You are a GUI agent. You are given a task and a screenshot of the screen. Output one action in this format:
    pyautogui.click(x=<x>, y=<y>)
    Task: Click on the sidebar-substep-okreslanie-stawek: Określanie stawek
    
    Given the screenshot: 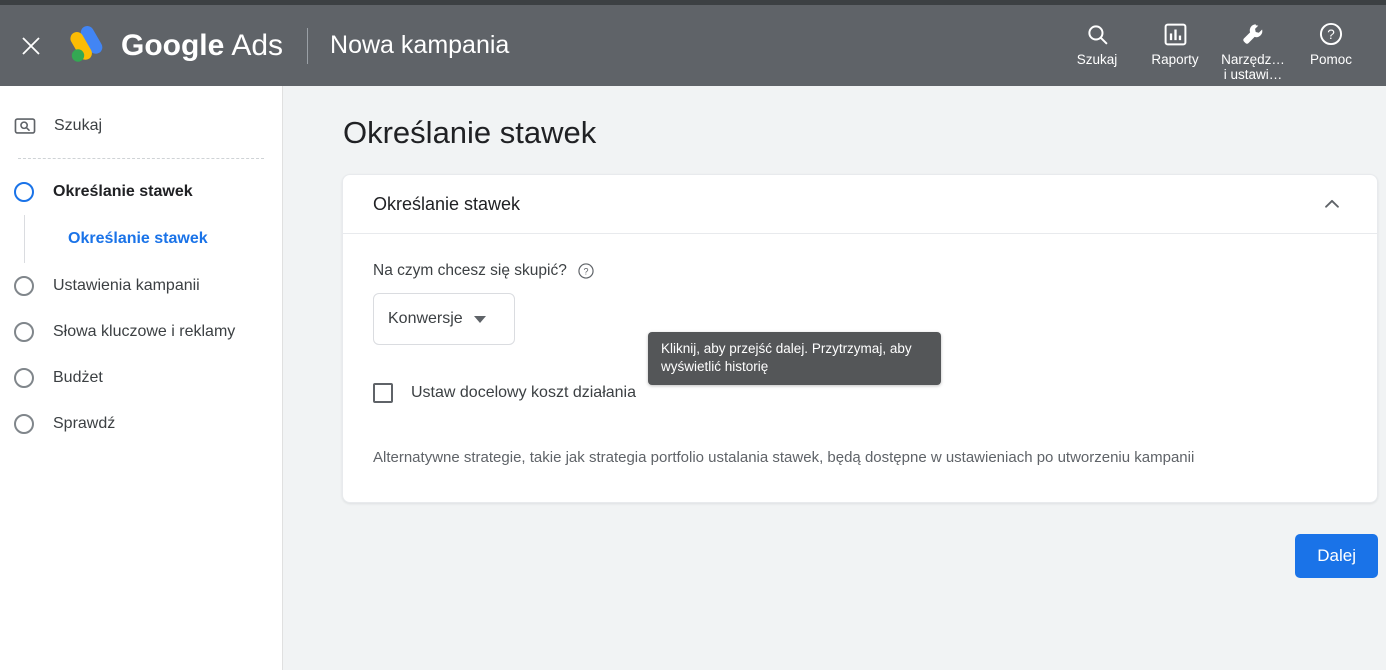 What is the action you would take?
    pyautogui.click(x=138, y=239)
    